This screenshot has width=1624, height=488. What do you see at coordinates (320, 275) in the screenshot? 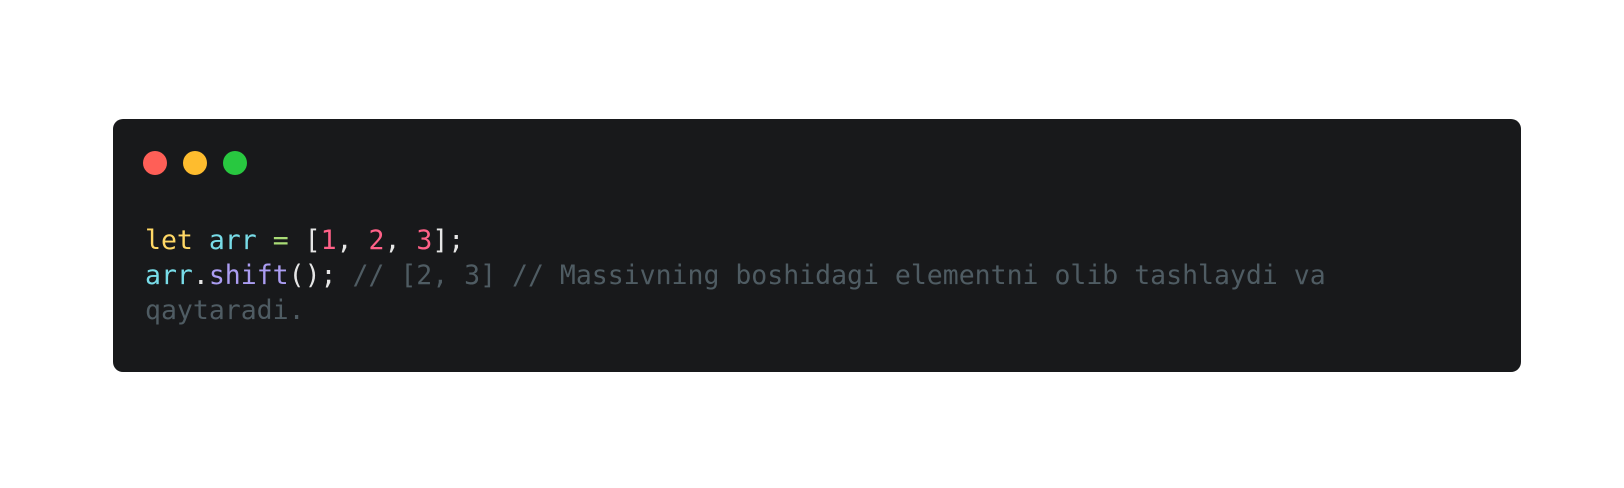
I see `punctuation-token: ();` at bounding box center [320, 275].